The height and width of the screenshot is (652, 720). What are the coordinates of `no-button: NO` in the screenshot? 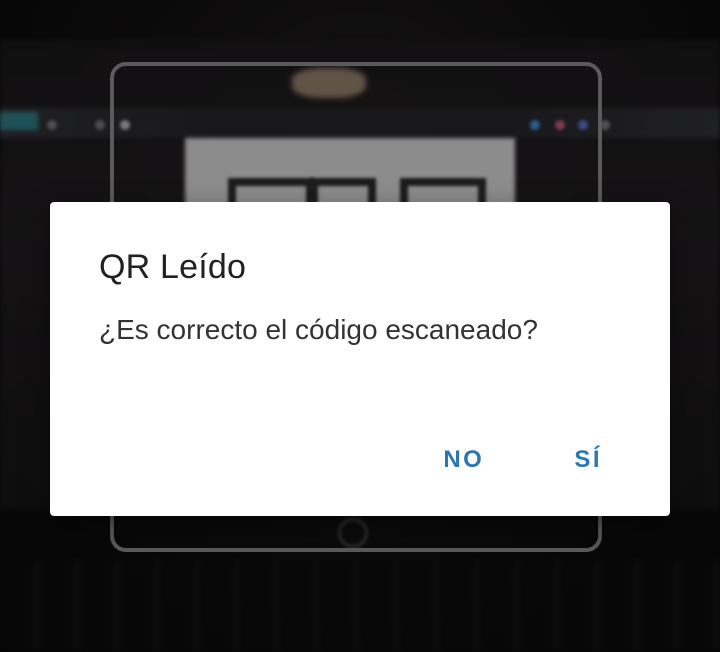 It's located at (463, 460).